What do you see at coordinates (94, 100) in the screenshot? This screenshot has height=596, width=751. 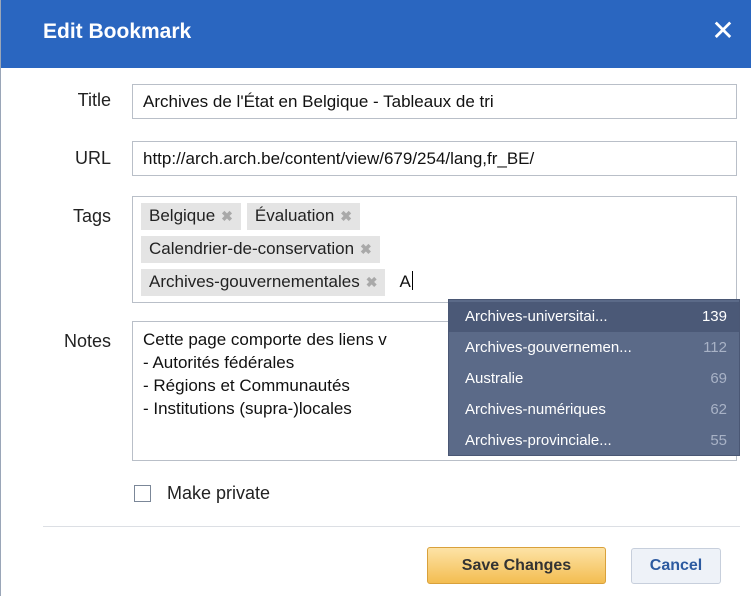 I see `title-label: Title` at bounding box center [94, 100].